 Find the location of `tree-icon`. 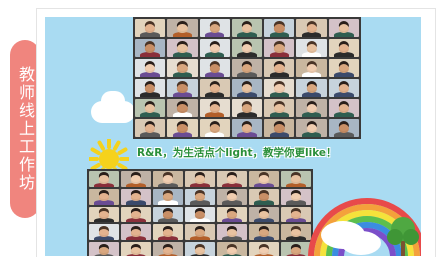

tree-icon is located at coordinates (403, 236).